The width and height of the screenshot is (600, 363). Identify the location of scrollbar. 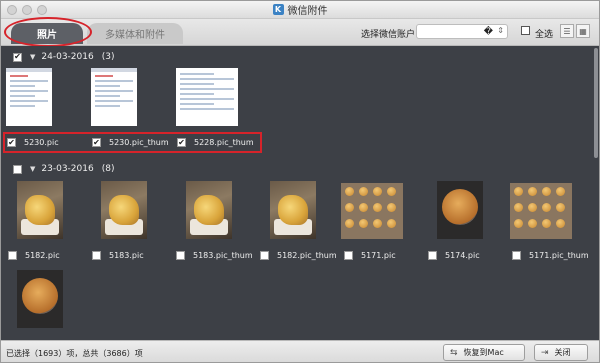
(596, 103).